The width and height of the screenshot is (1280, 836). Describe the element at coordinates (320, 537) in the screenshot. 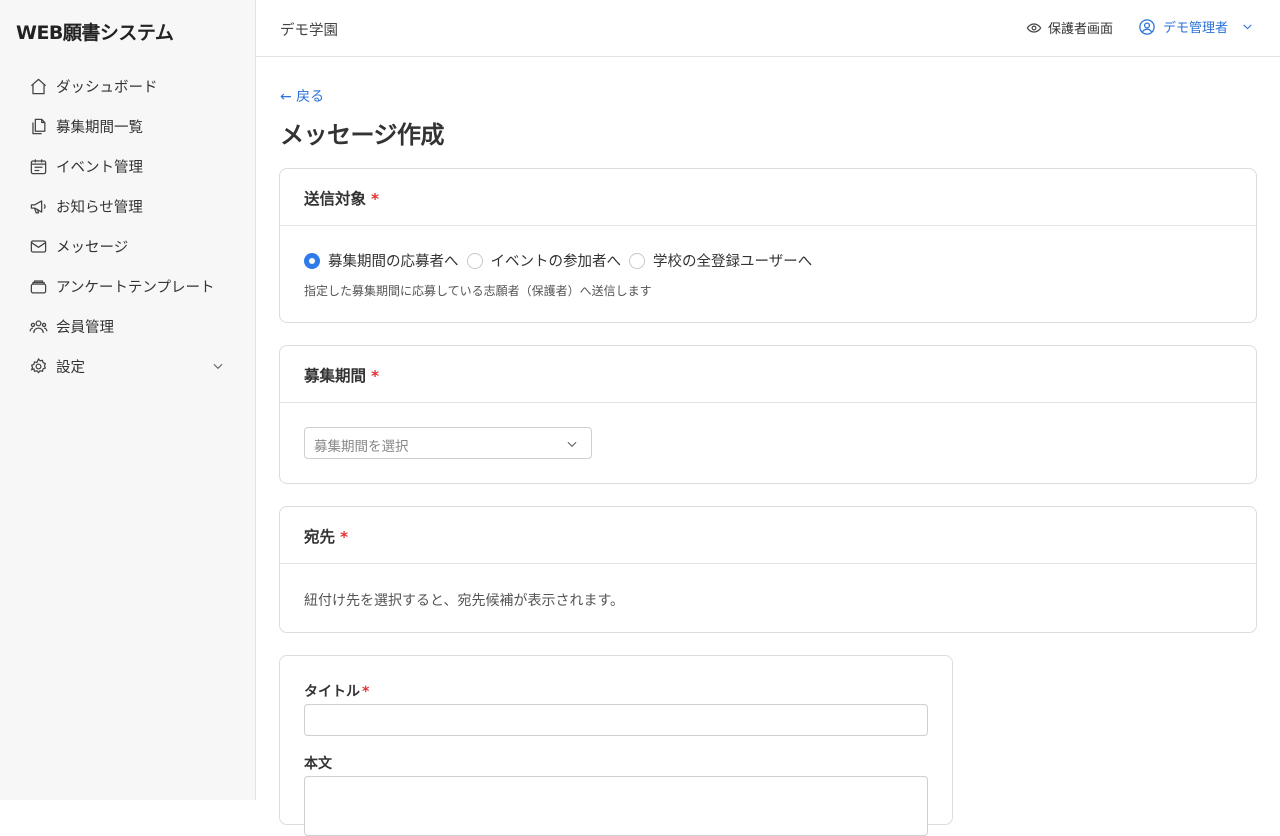

I see `card-heading-label: 宛先` at that location.